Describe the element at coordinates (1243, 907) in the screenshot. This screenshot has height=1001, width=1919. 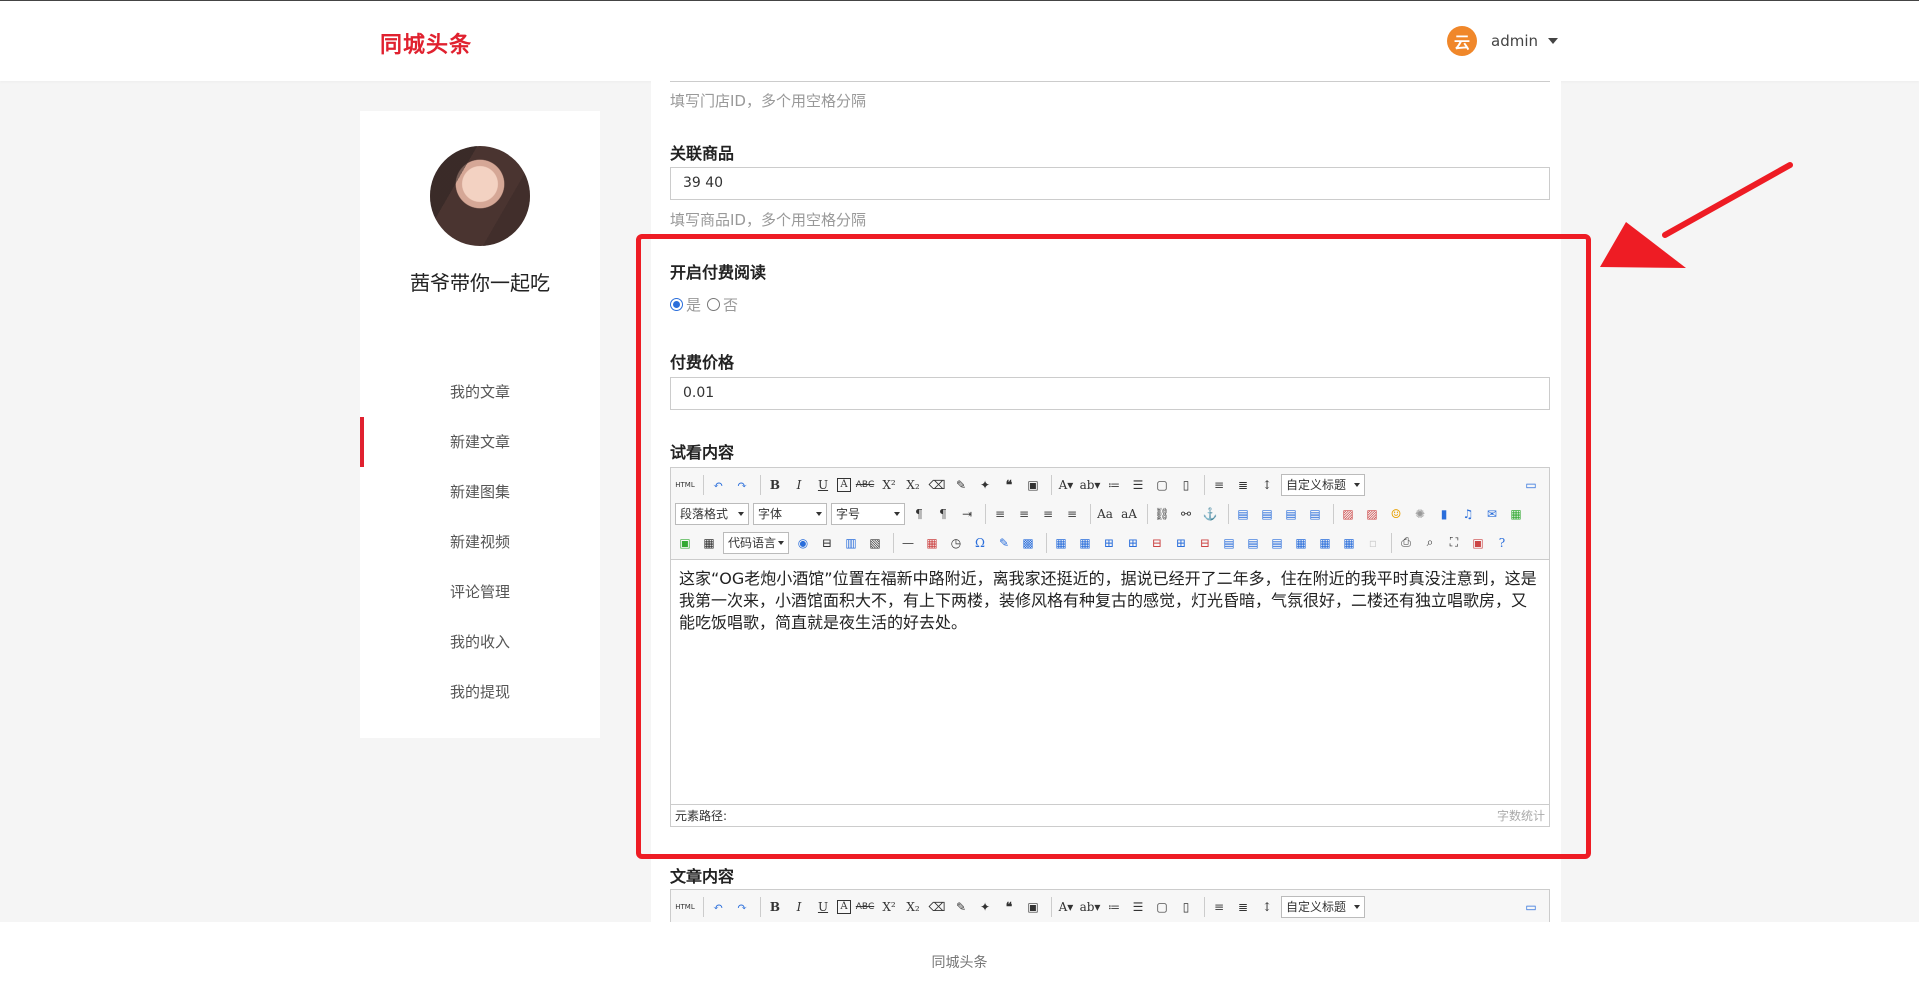
I see `row-spacing-bottom-icon: ≣` at that location.